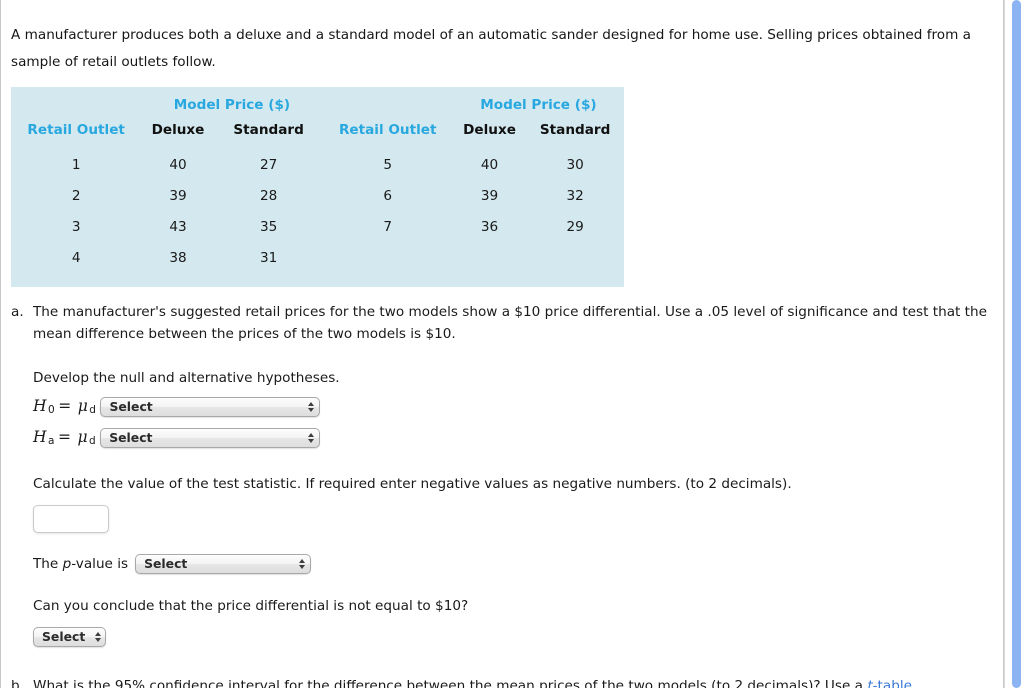 The height and width of the screenshot is (688, 1024). What do you see at coordinates (178, 258) in the screenshot?
I see `cell-deluxe: 38` at bounding box center [178, 258].